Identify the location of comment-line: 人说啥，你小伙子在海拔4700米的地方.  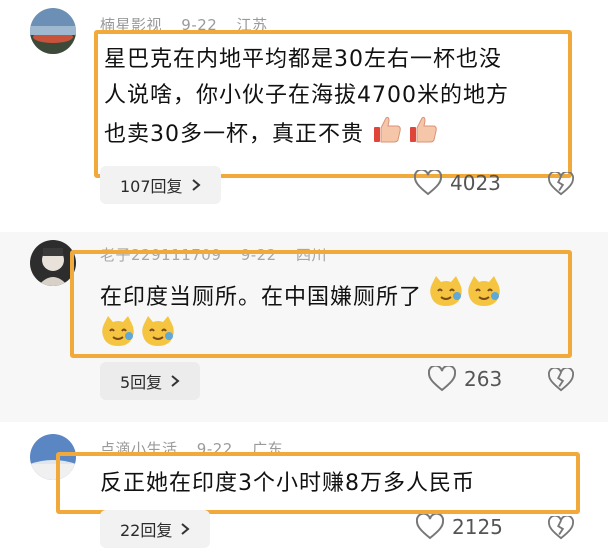
(306, 95).